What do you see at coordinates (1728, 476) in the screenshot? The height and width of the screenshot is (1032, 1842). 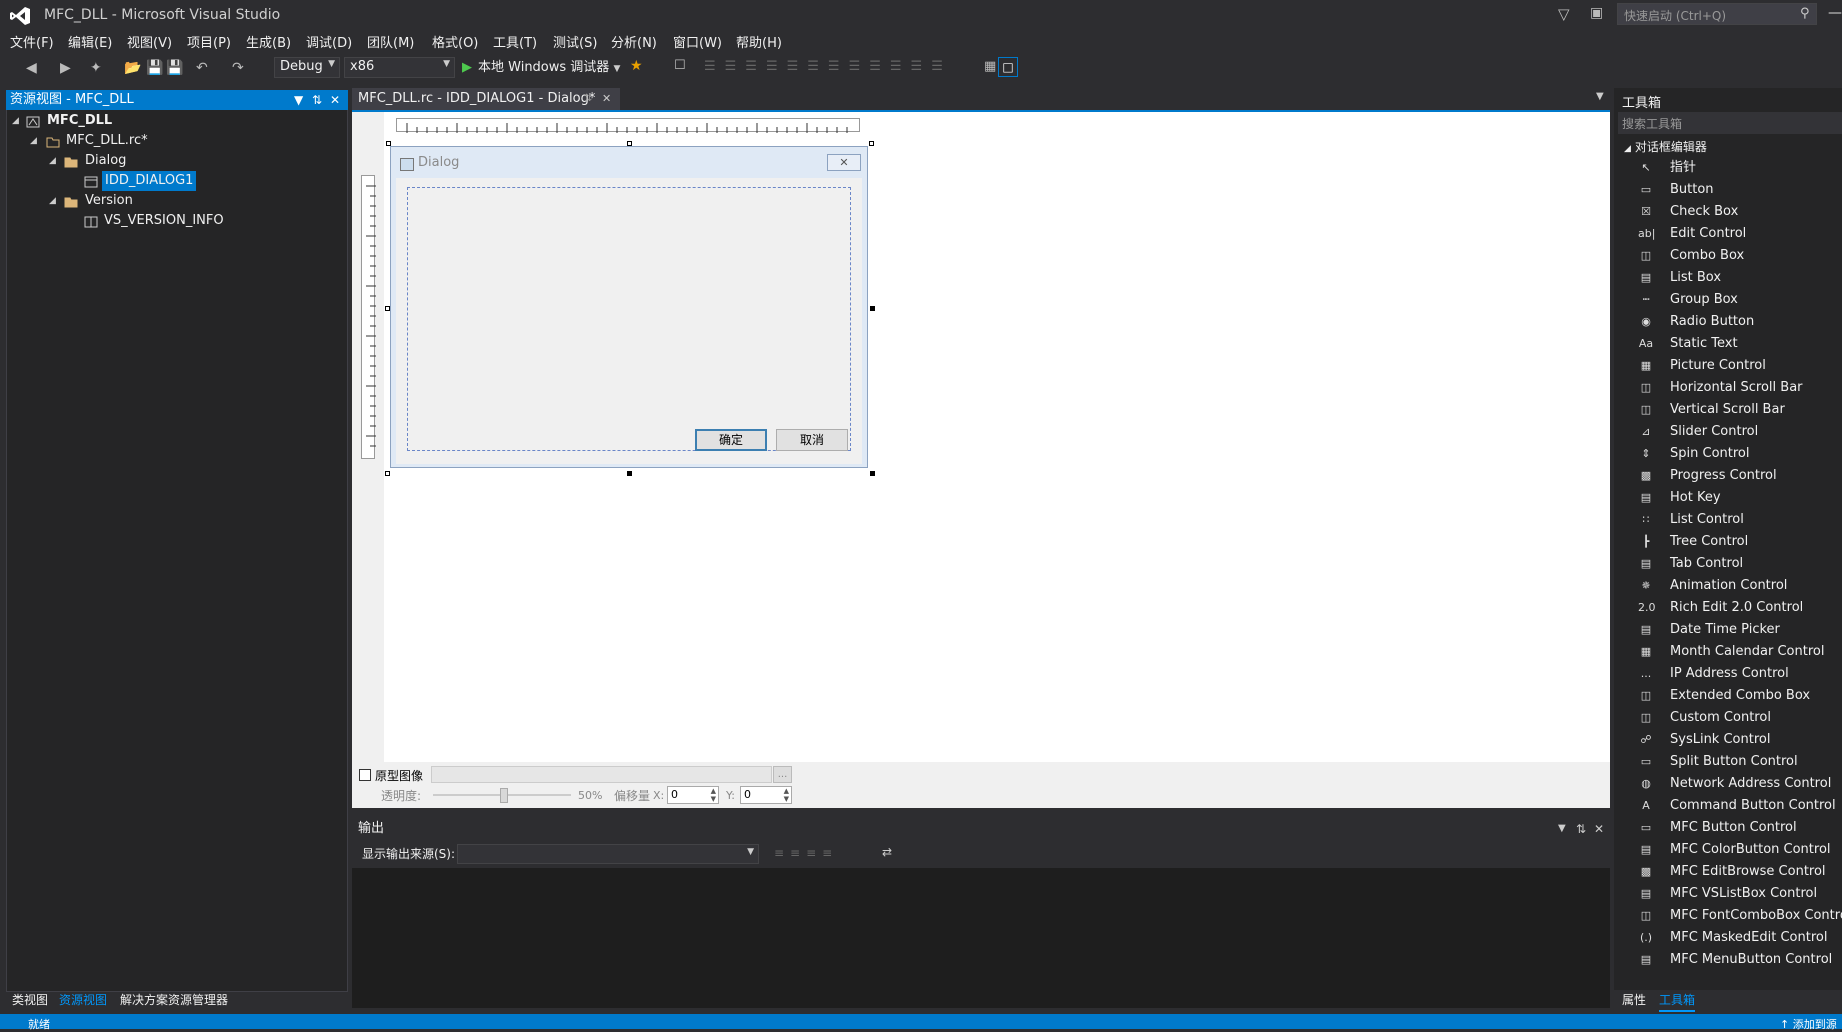 I see `toolbox-item: ▩ Progress Control` at bounding box center [1728, 476].